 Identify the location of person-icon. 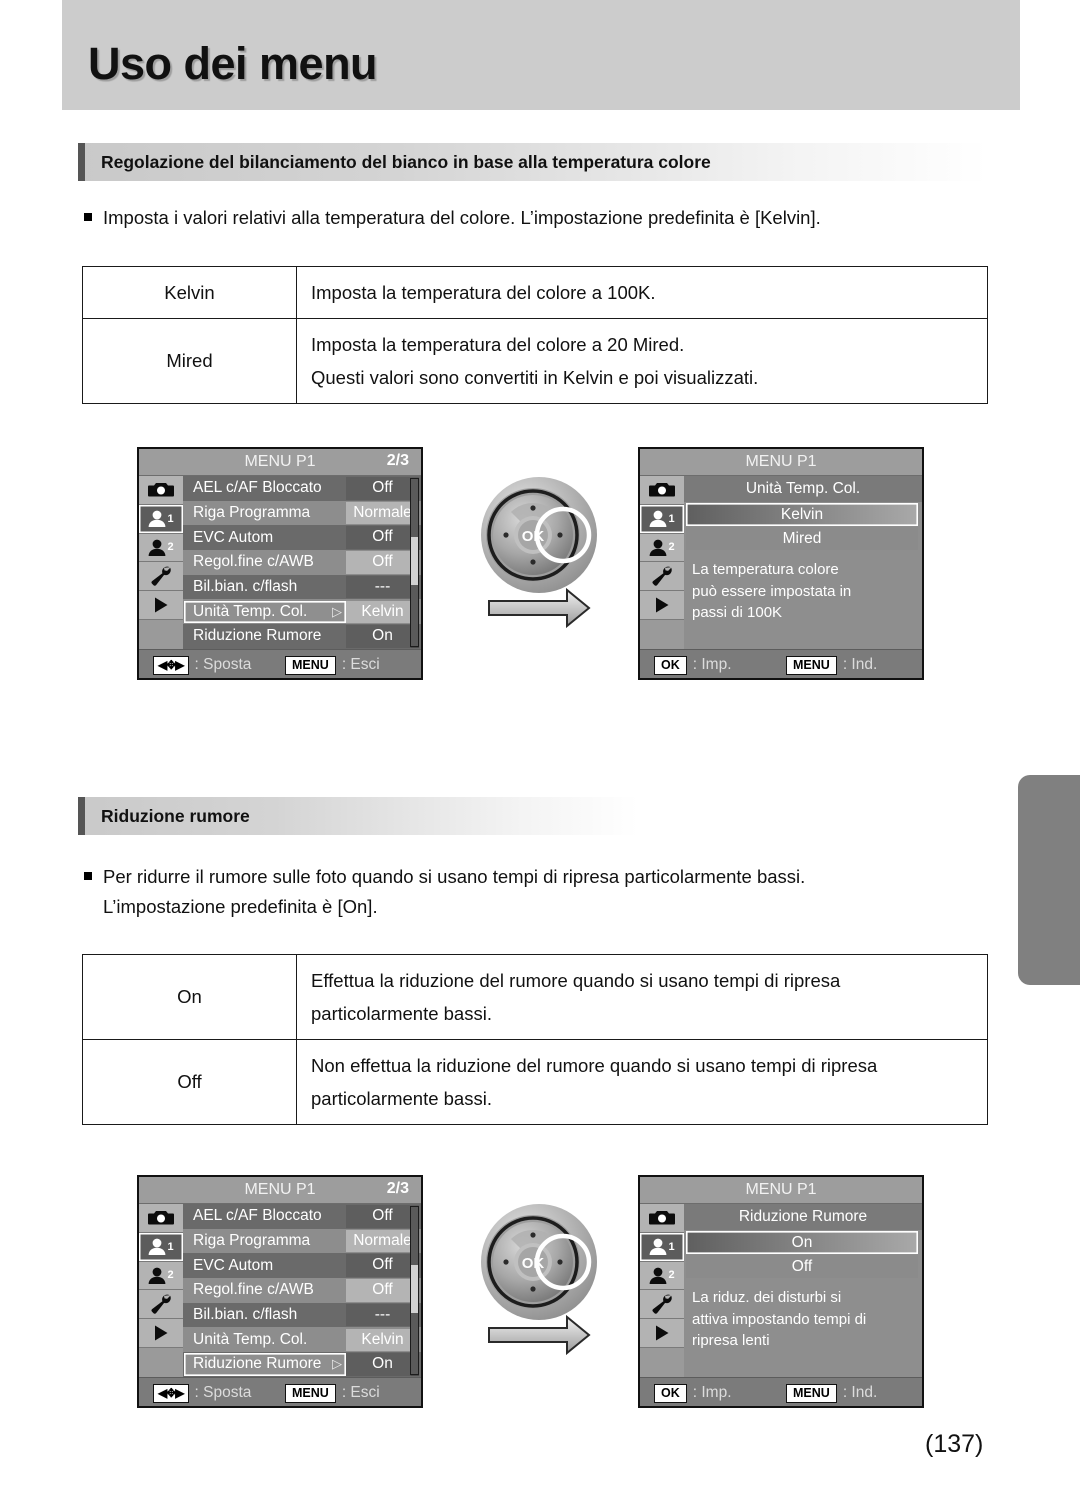
(157, 1247).